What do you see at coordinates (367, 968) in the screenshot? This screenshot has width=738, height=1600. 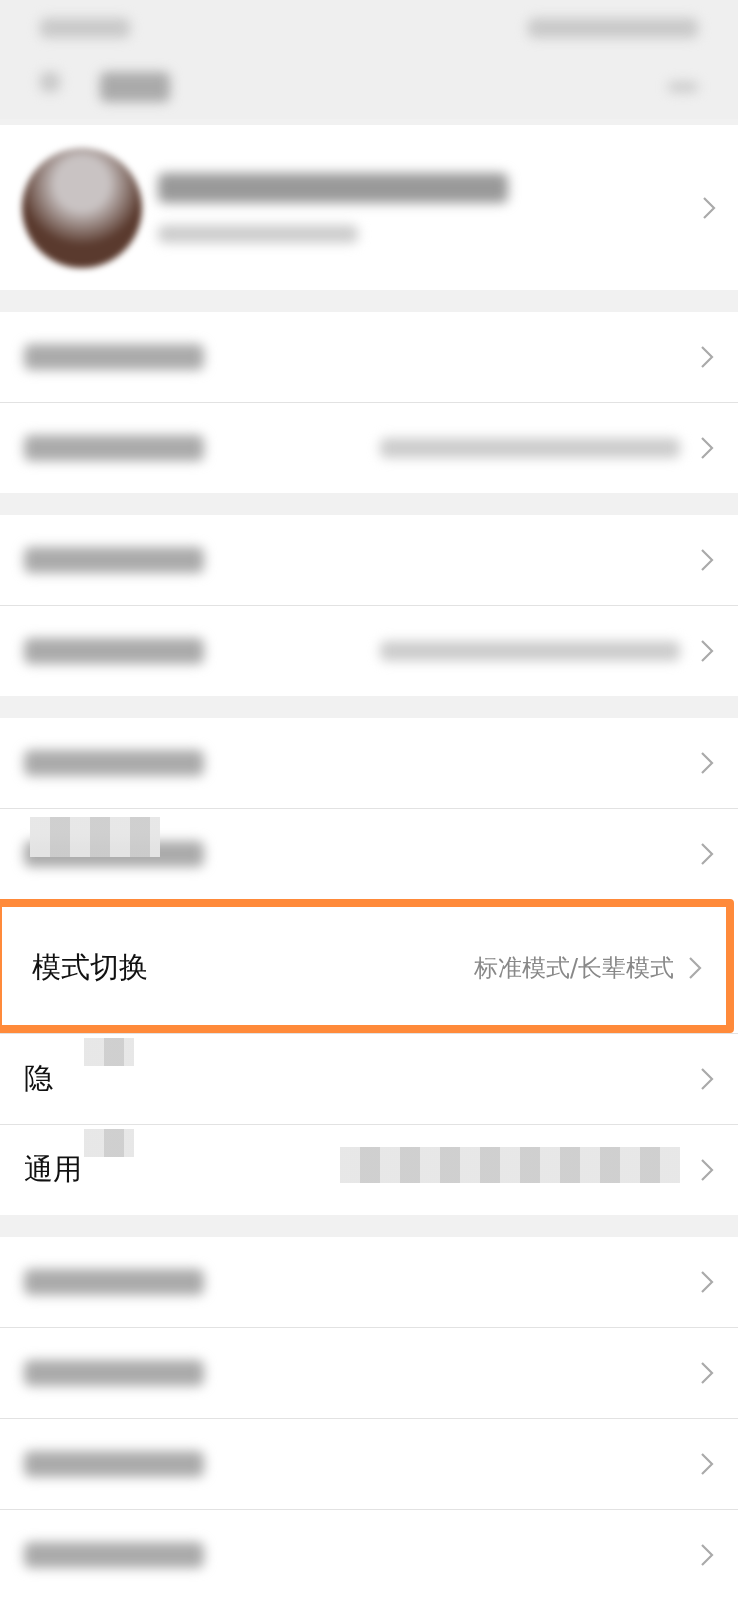 I see `settings-row: 模式切换 标准模式/长辈模式` at bounding box center [367, 968].